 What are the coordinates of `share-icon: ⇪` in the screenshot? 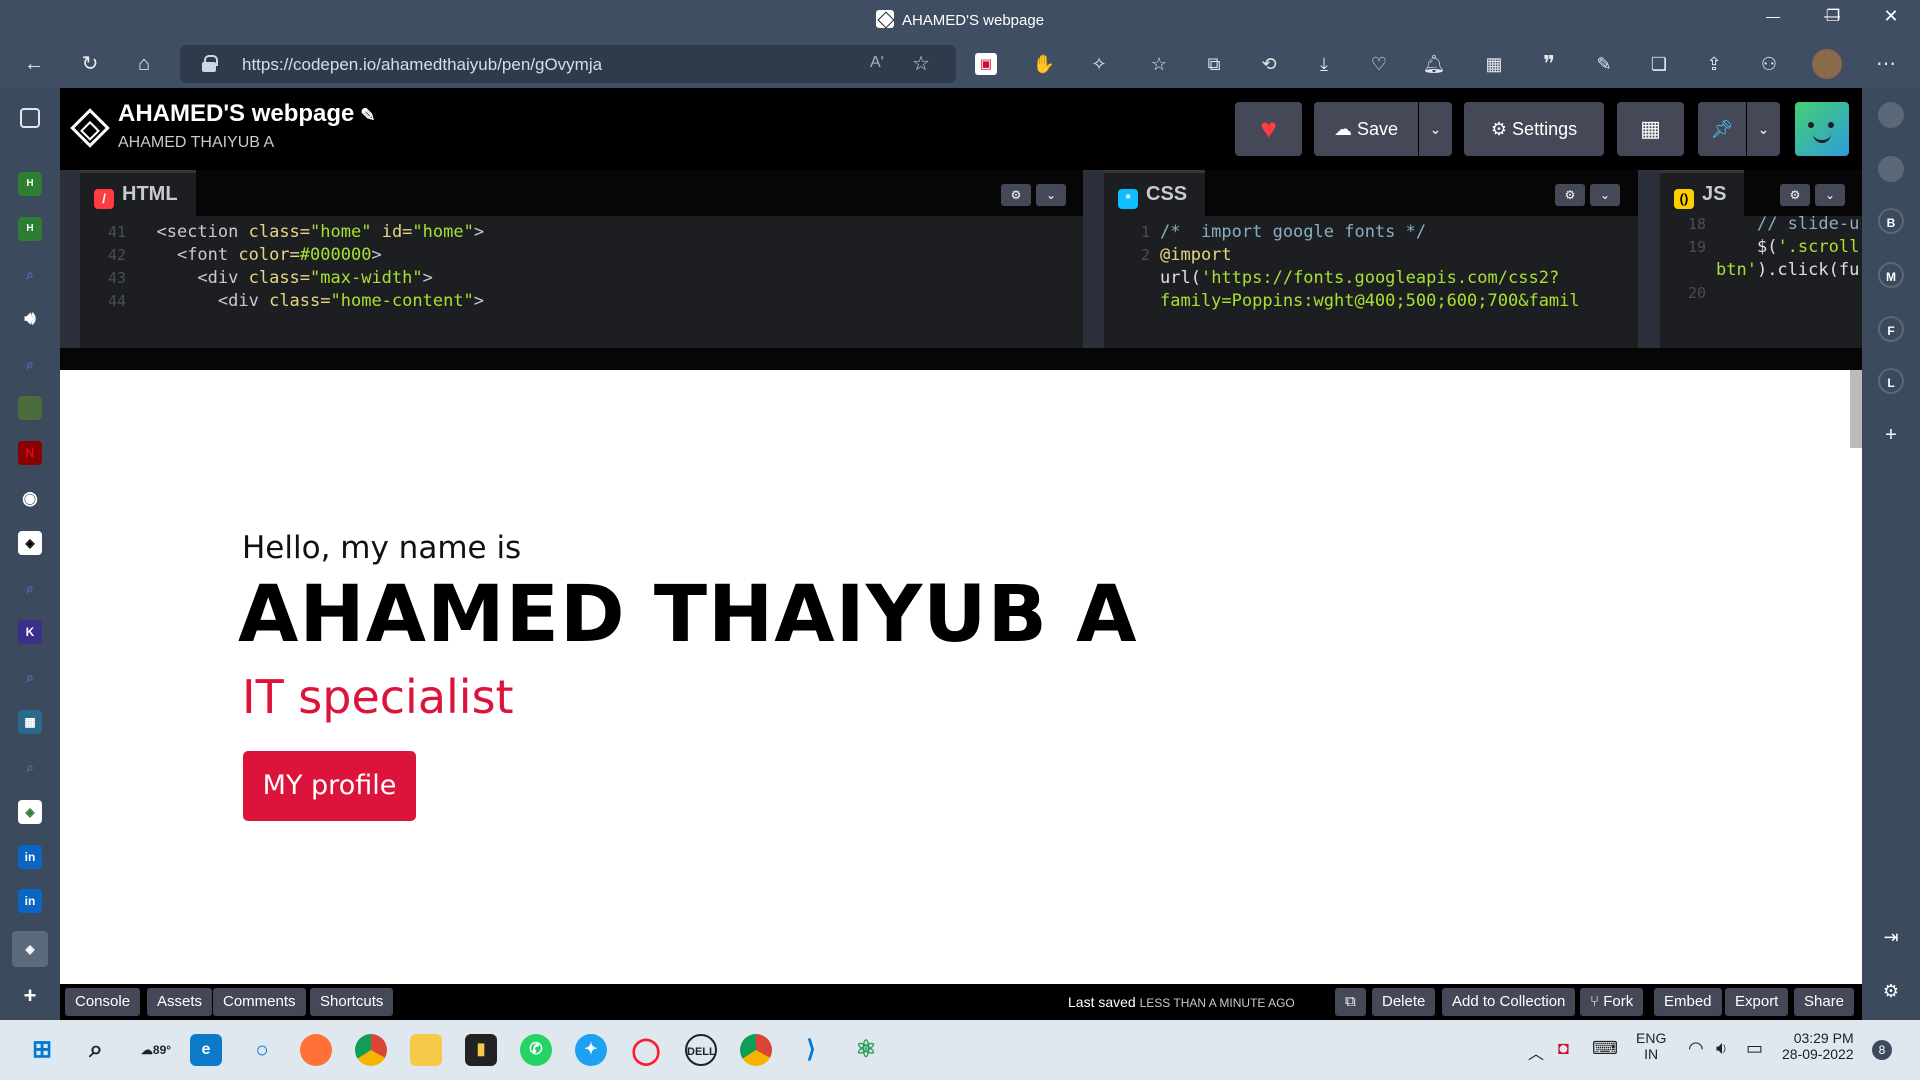 It's located at (1714, 64).